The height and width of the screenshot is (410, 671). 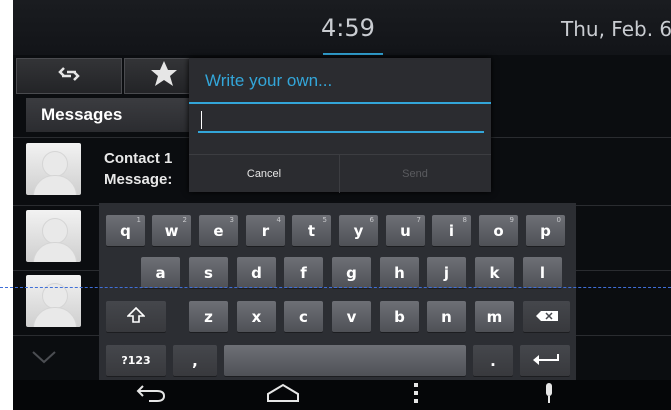 I want to click on tab-contacts, so click(x=69, y=76).